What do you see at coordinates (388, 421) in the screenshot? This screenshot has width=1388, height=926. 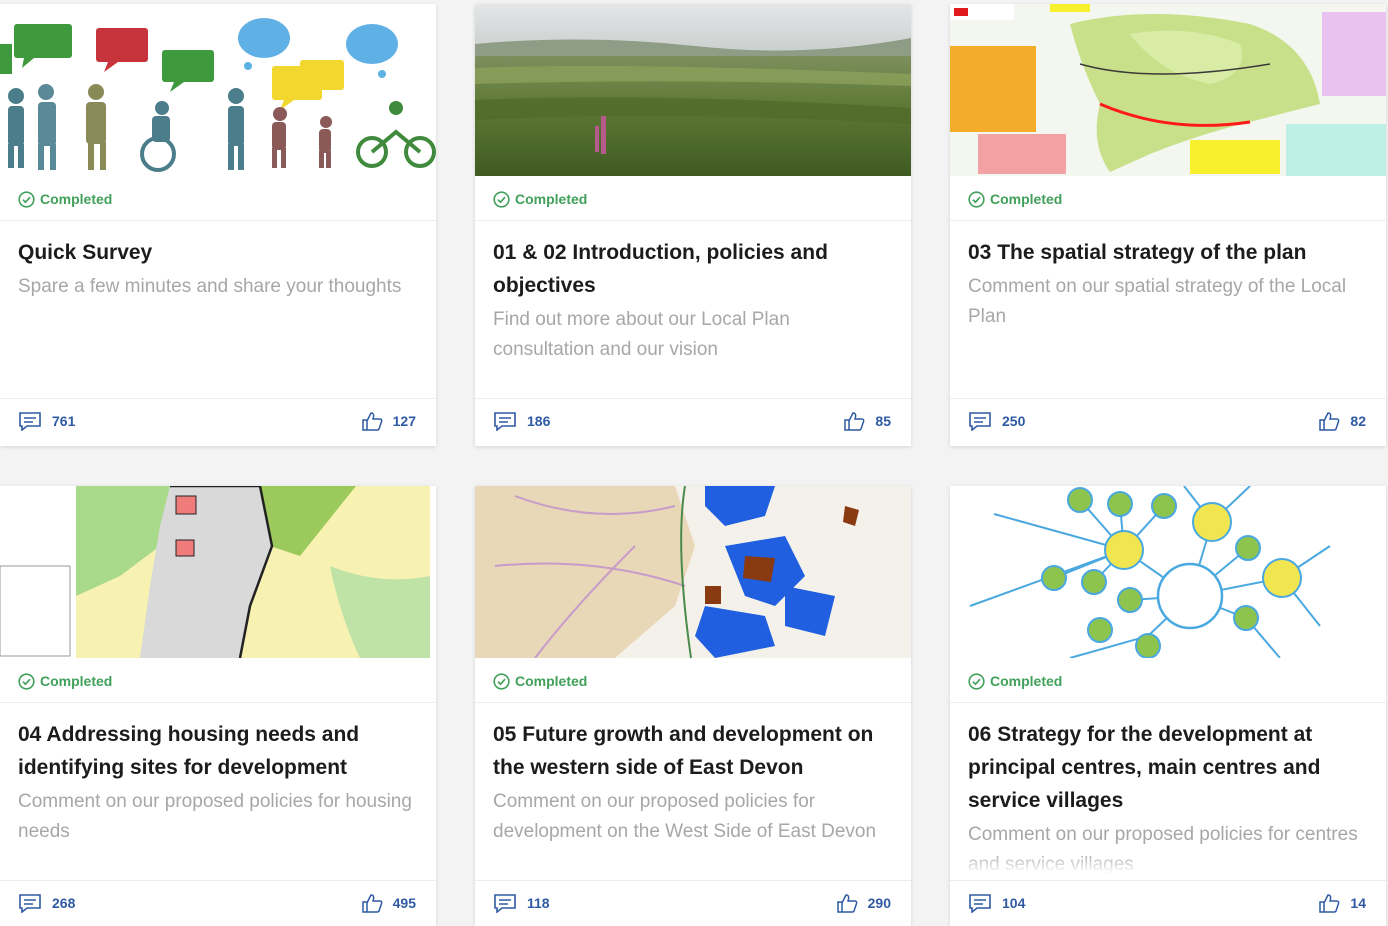 I see `likes-count: 127` at bounding box center [388, 421].